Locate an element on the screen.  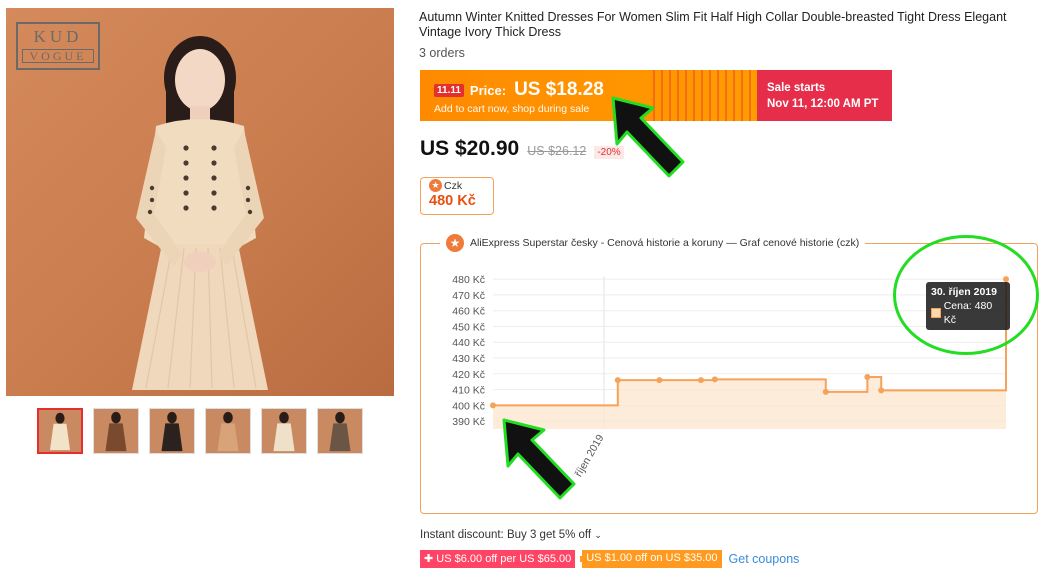
coupon-store: ✚ US $6.00 off per US $65.00 is located at coordinates (498, 559).